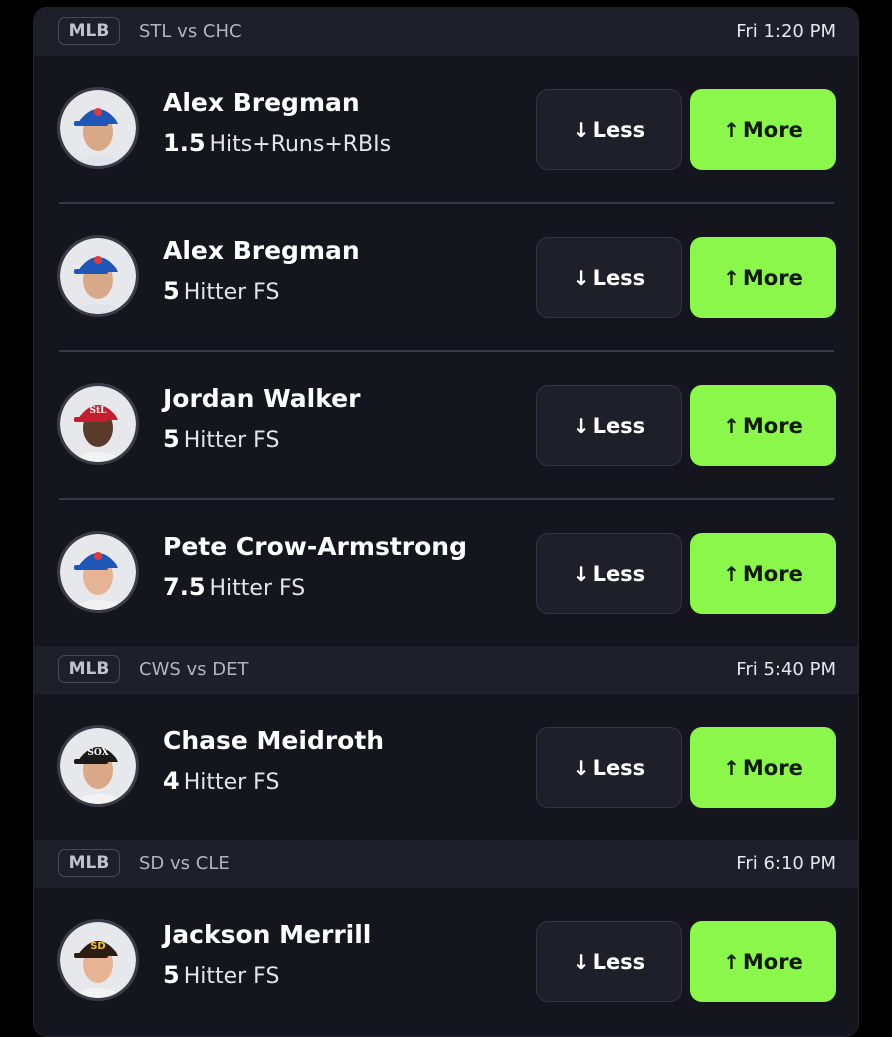 This screenshot has width=892, height=1037. Describe the element at coordinates (97, 753) in the screenshot. I see `svg-text: SOX` at that location.